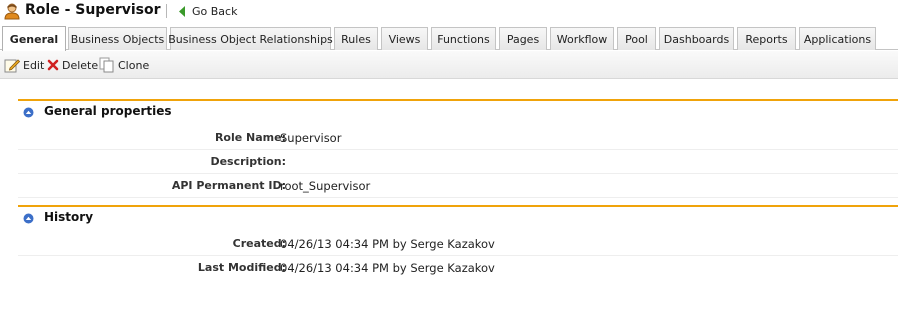  I want to click on field-label: API Permanent ID:, so click(228, 185).